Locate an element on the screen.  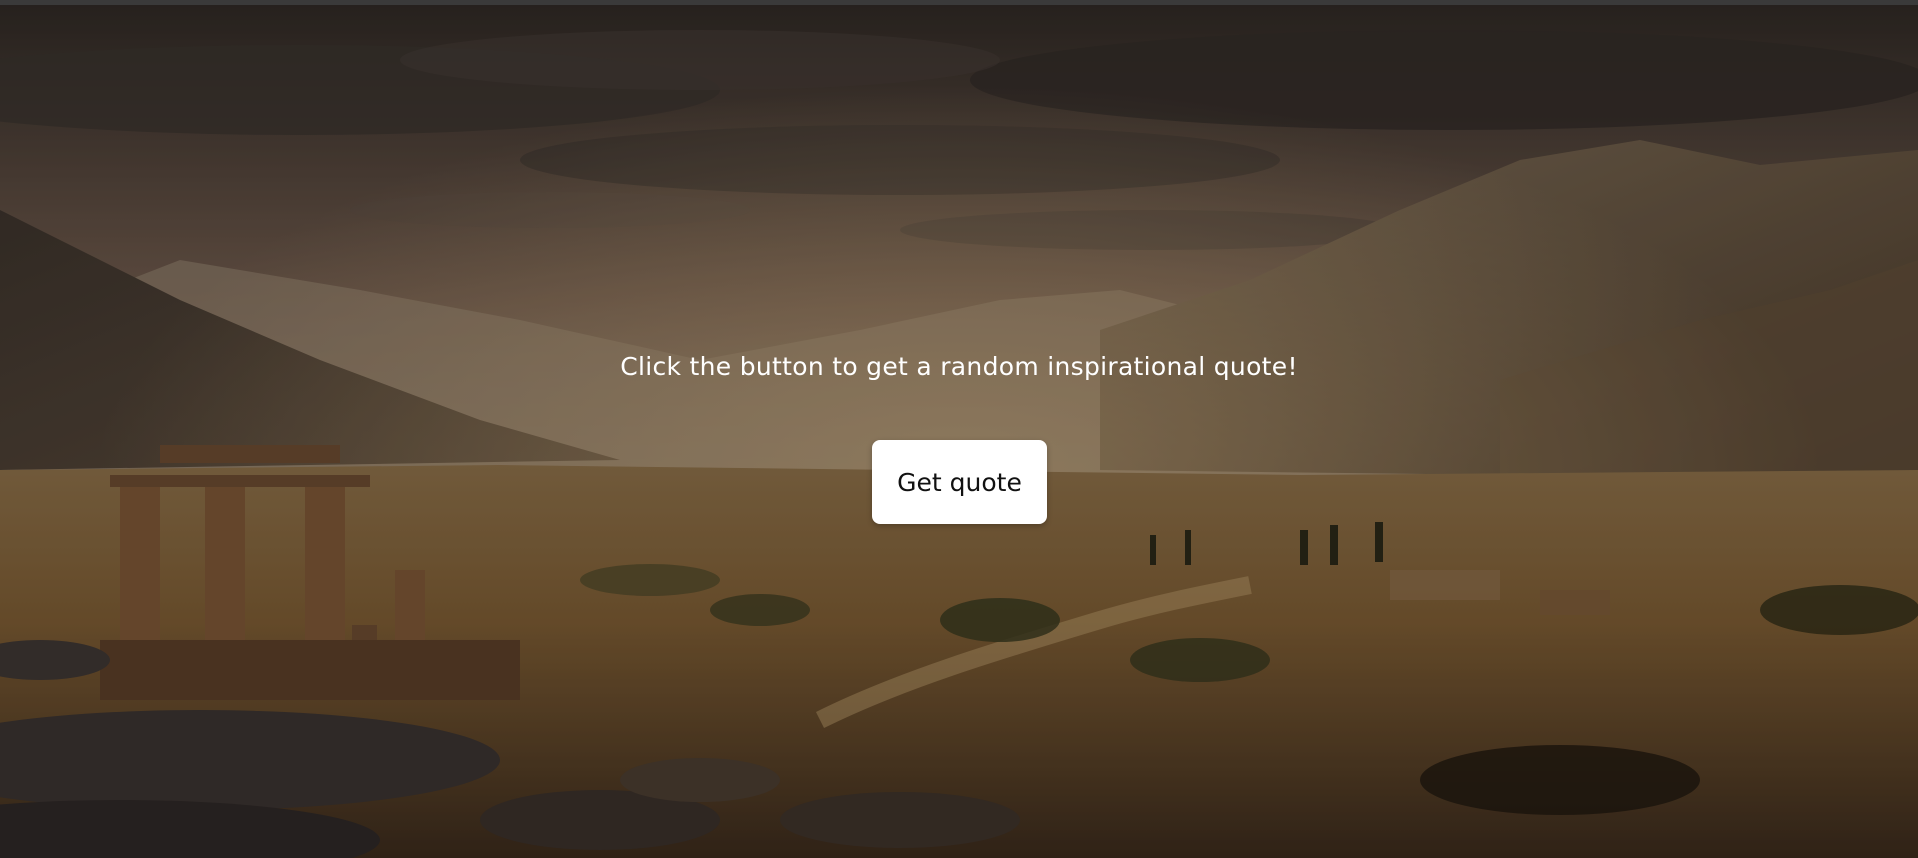
get-quote-button: Get quote is located at coordinates (959, 482).